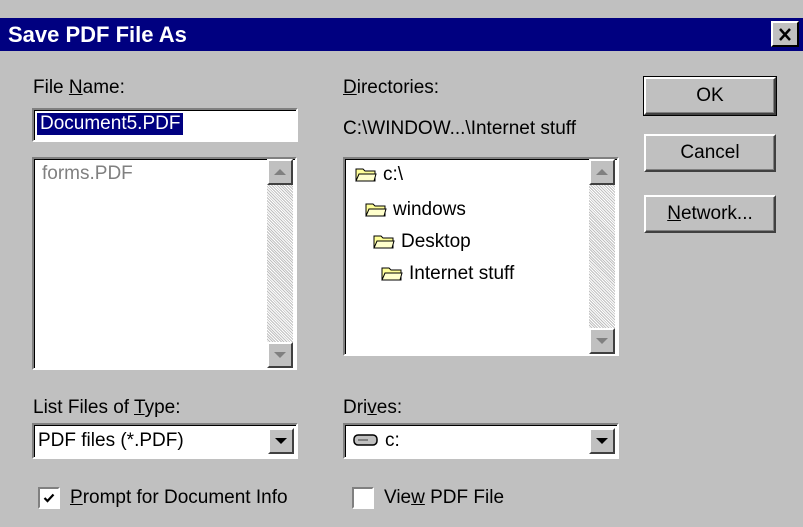 This screenshot has width=803, height=527. What do you see at coordinates (459, 128) in the screenshot?
I see `current-directory-path: C:\WINDOW...\Internet stuff` at bounding box center [459, 128].